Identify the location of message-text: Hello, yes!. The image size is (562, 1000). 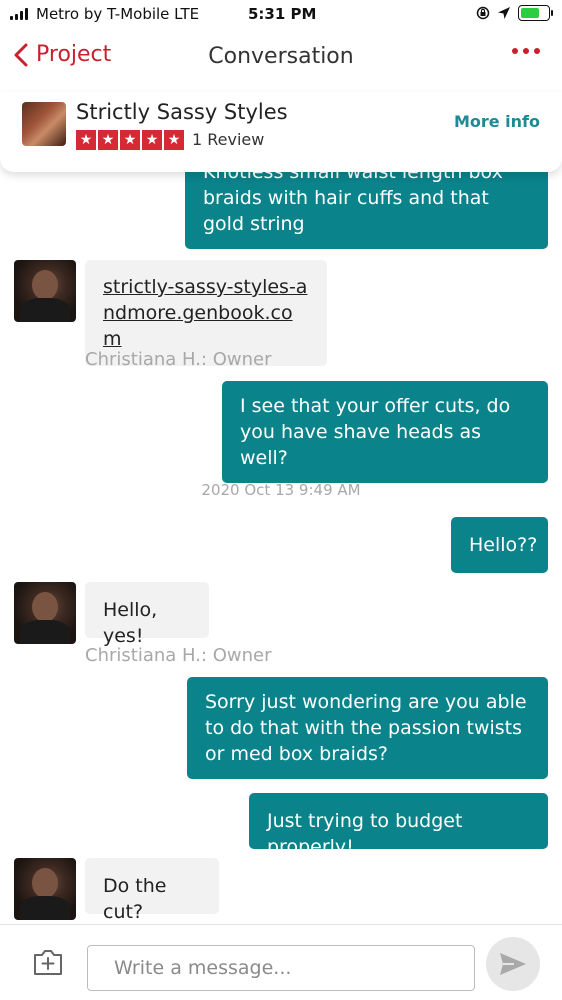
(130, 623).